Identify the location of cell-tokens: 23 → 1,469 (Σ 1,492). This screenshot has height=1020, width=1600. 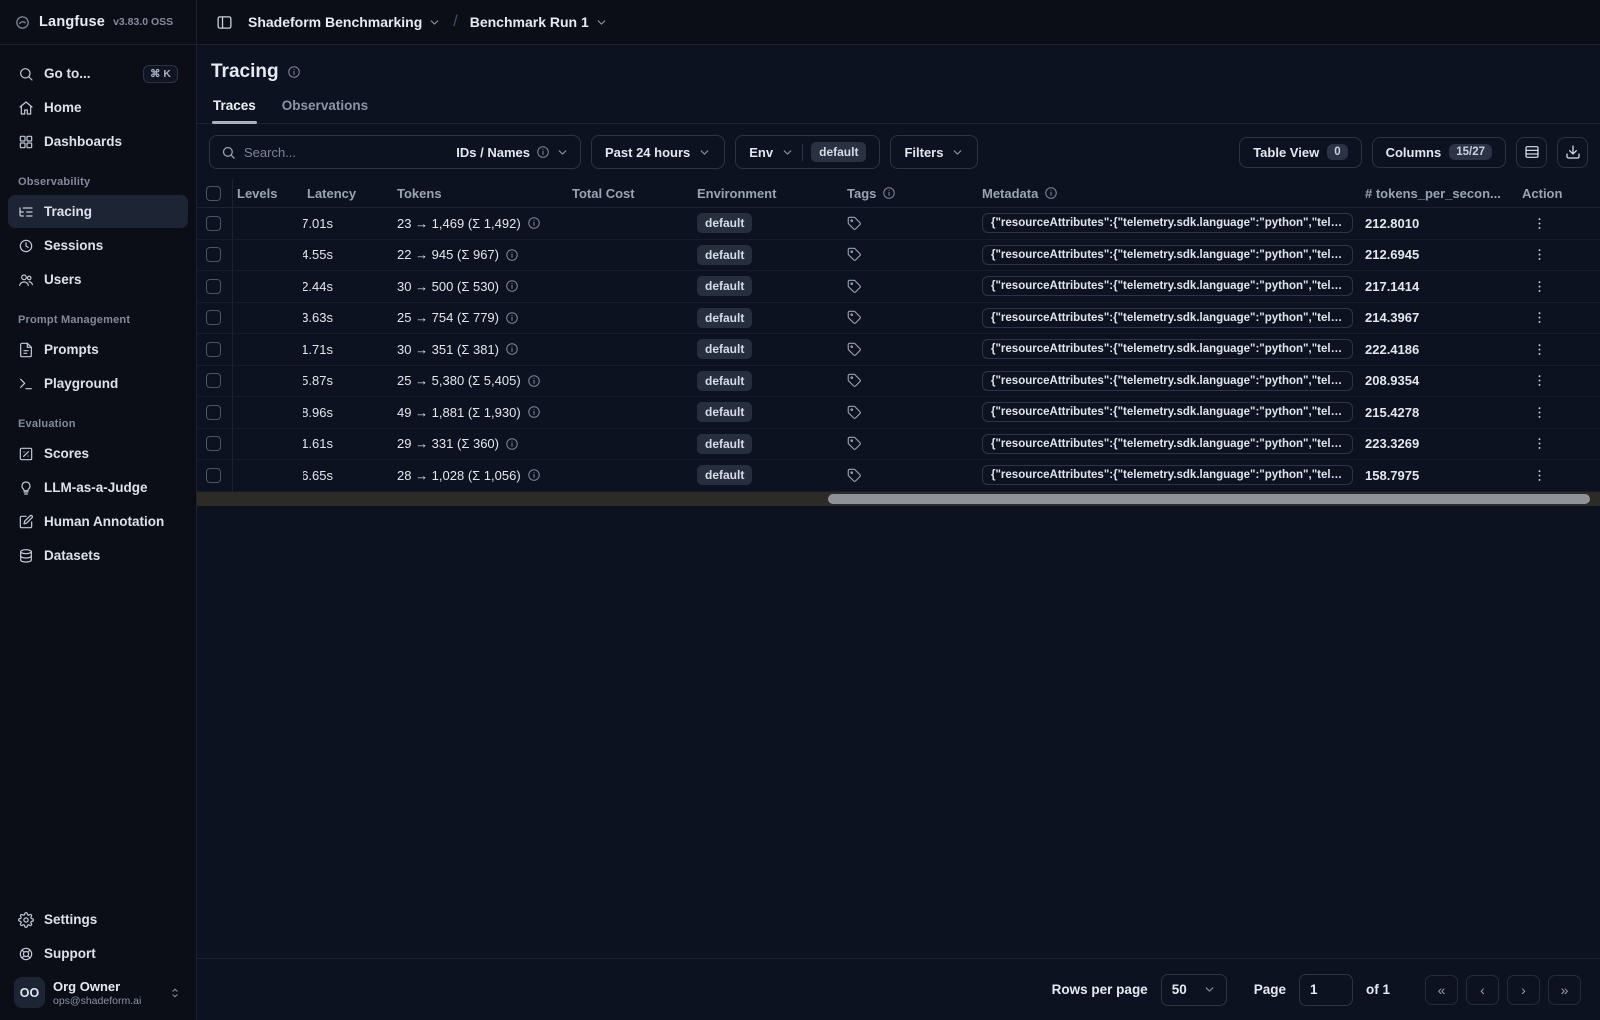
(480, 223).